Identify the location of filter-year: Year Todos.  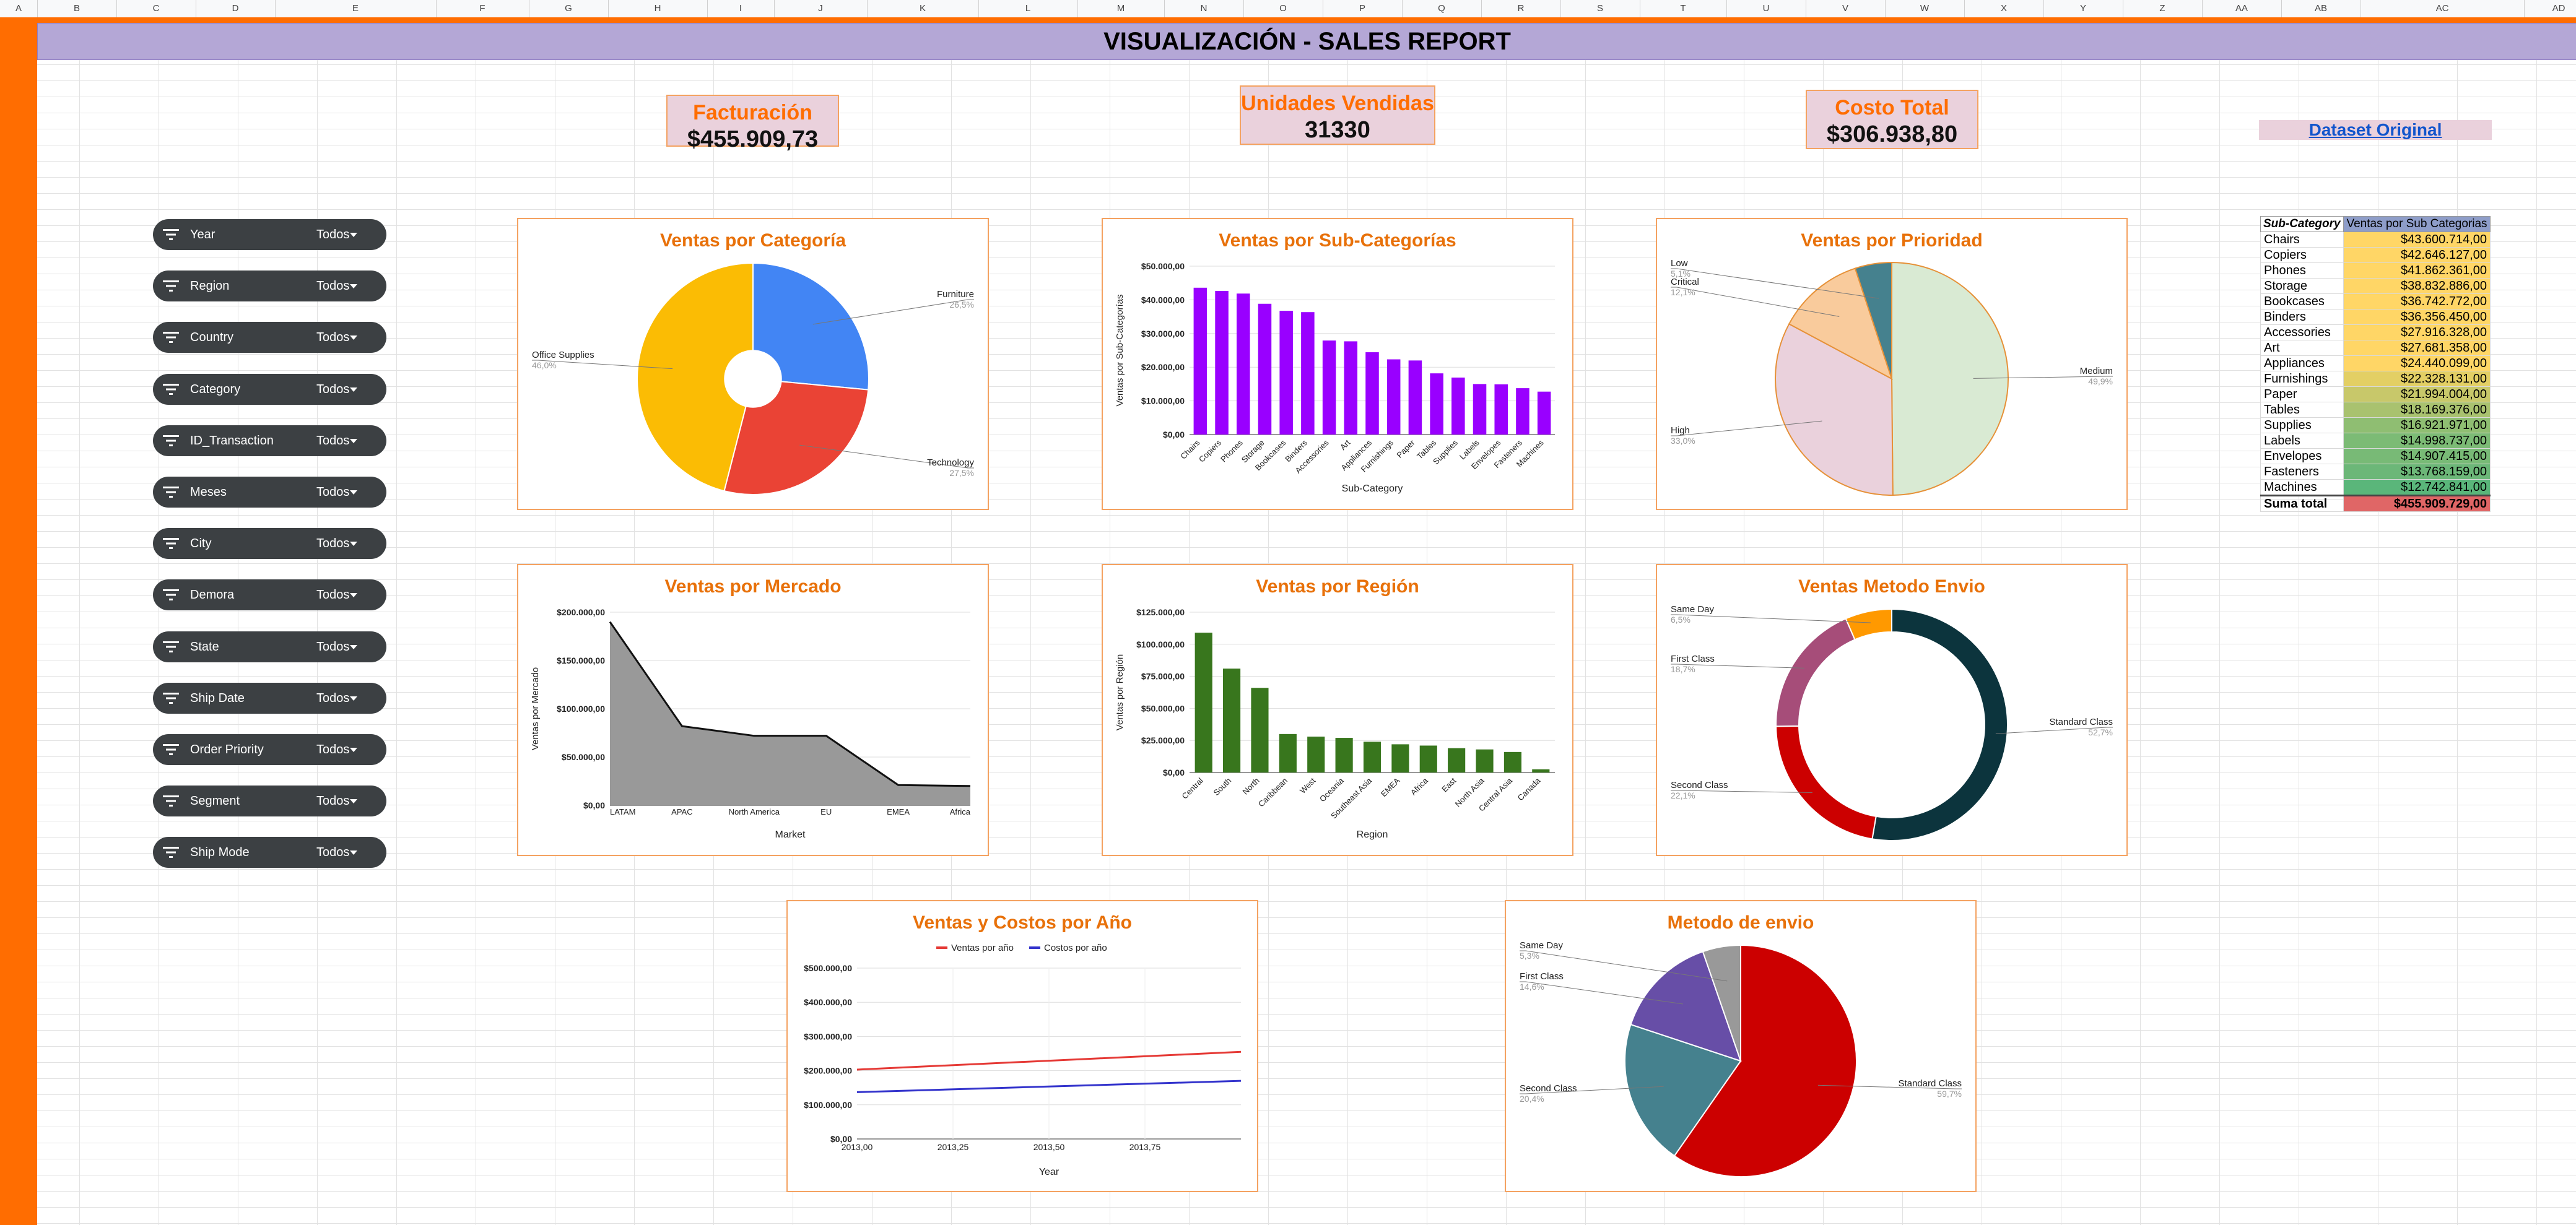
(269, 234).